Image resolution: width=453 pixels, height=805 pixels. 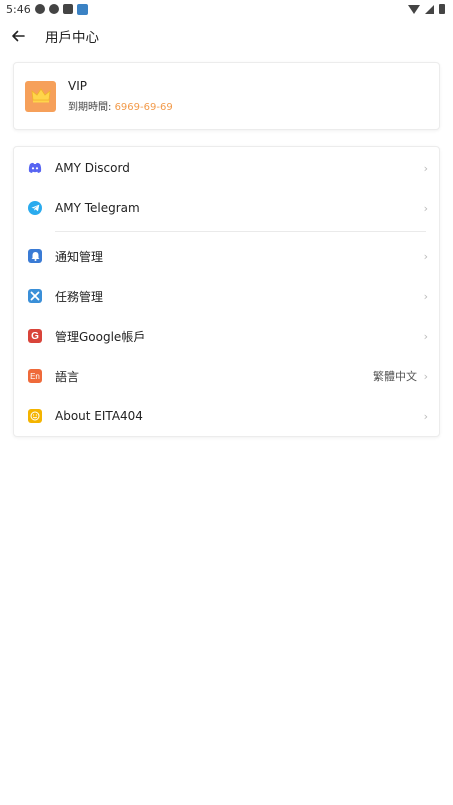 What do you see at coordinates (226, 96) in the screenshot?
I see `vip-card: VIP 到期時間: 6969-69-69` at bounding box center [226, 96].